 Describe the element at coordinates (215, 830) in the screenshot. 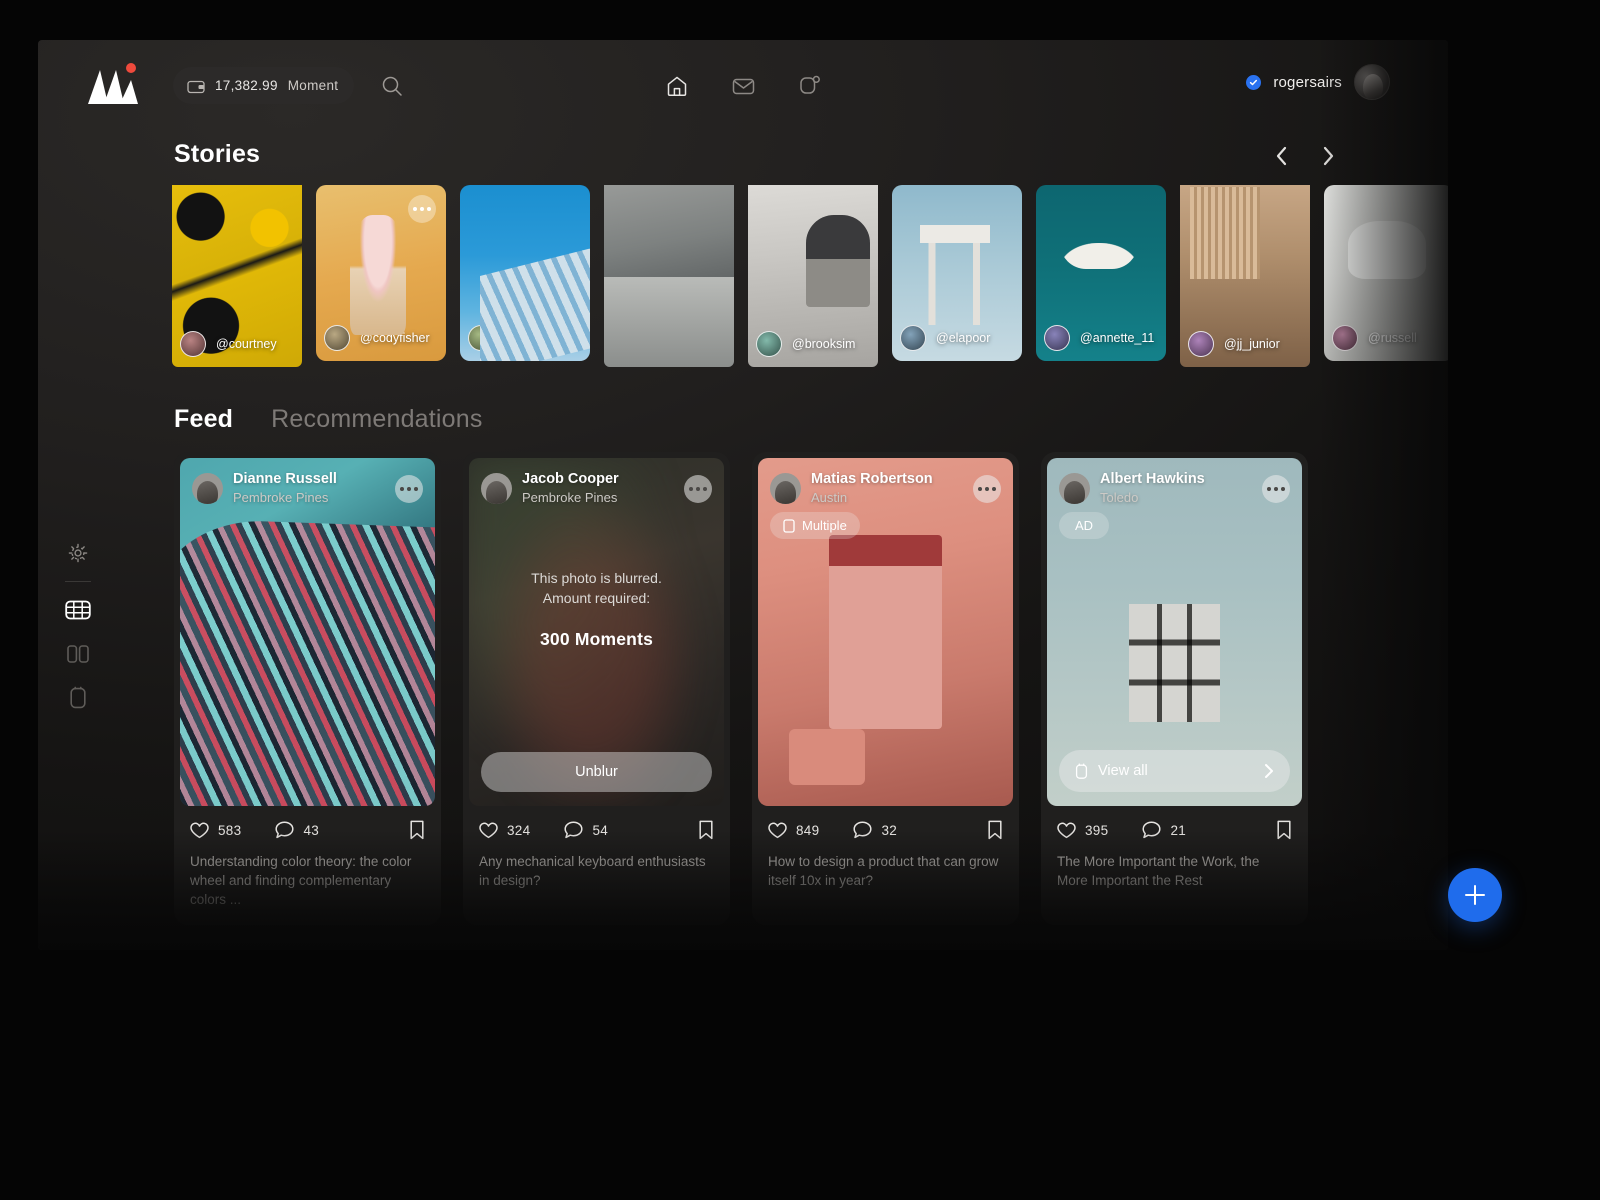

I see `like-button: 583` at that location.